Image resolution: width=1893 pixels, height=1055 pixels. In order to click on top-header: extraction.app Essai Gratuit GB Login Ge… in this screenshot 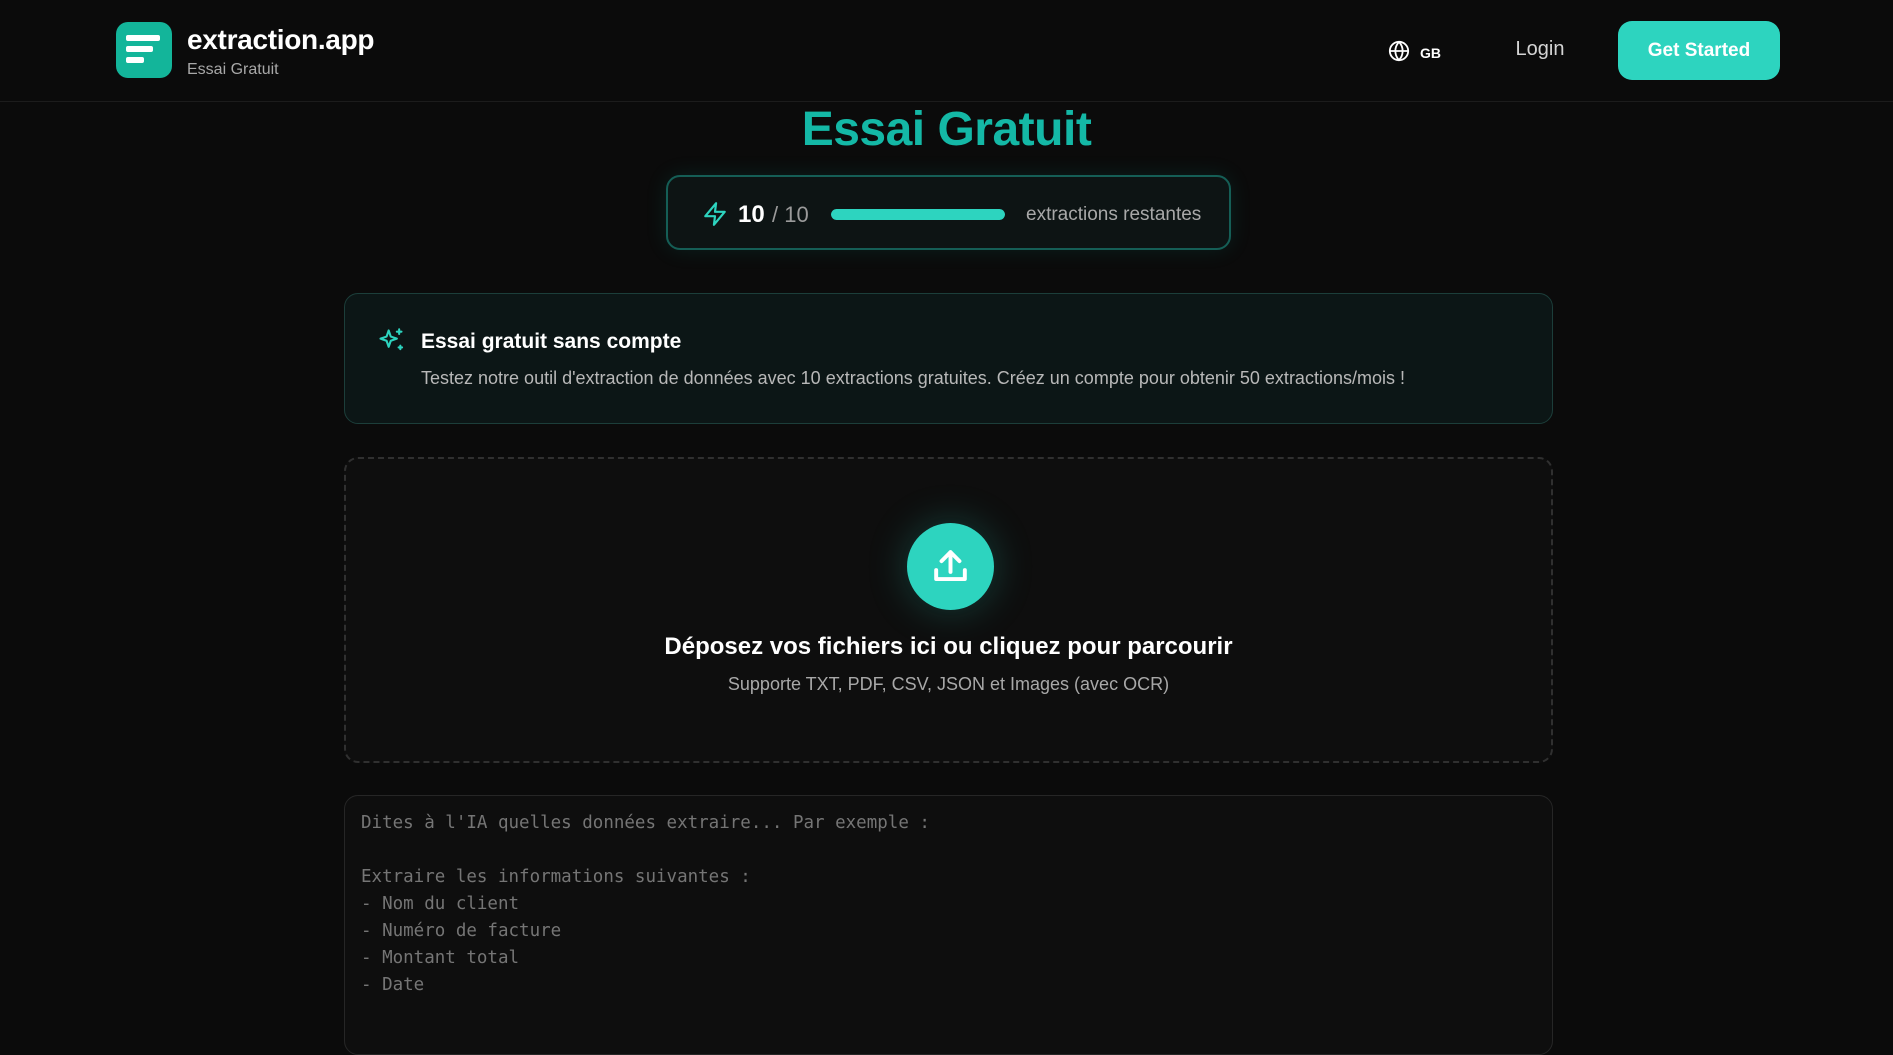, I will do `click(946, 51)`.